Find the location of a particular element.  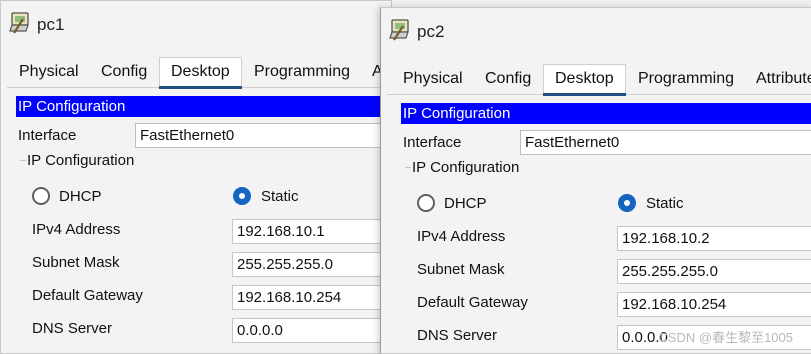

window-title: pc1 is located at coordinates (51, 24).